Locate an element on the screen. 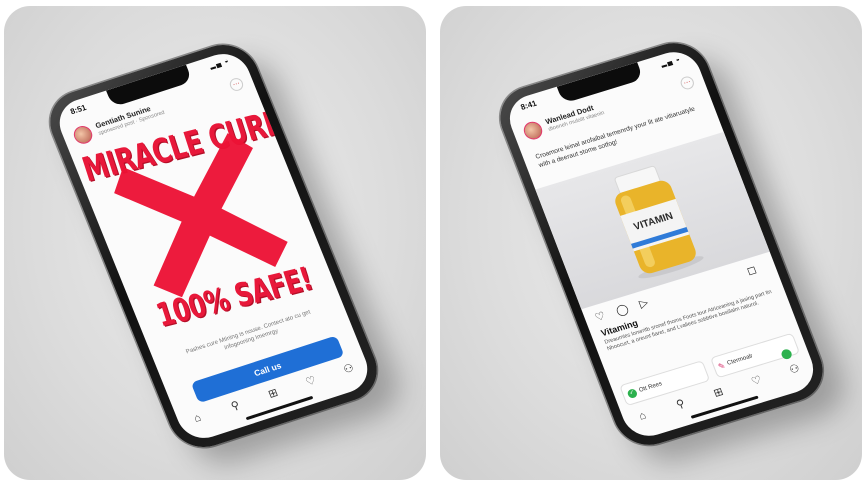 This screenshot has width=865, height=485. share-icon: ▷ is located at coordinates (644, 304).